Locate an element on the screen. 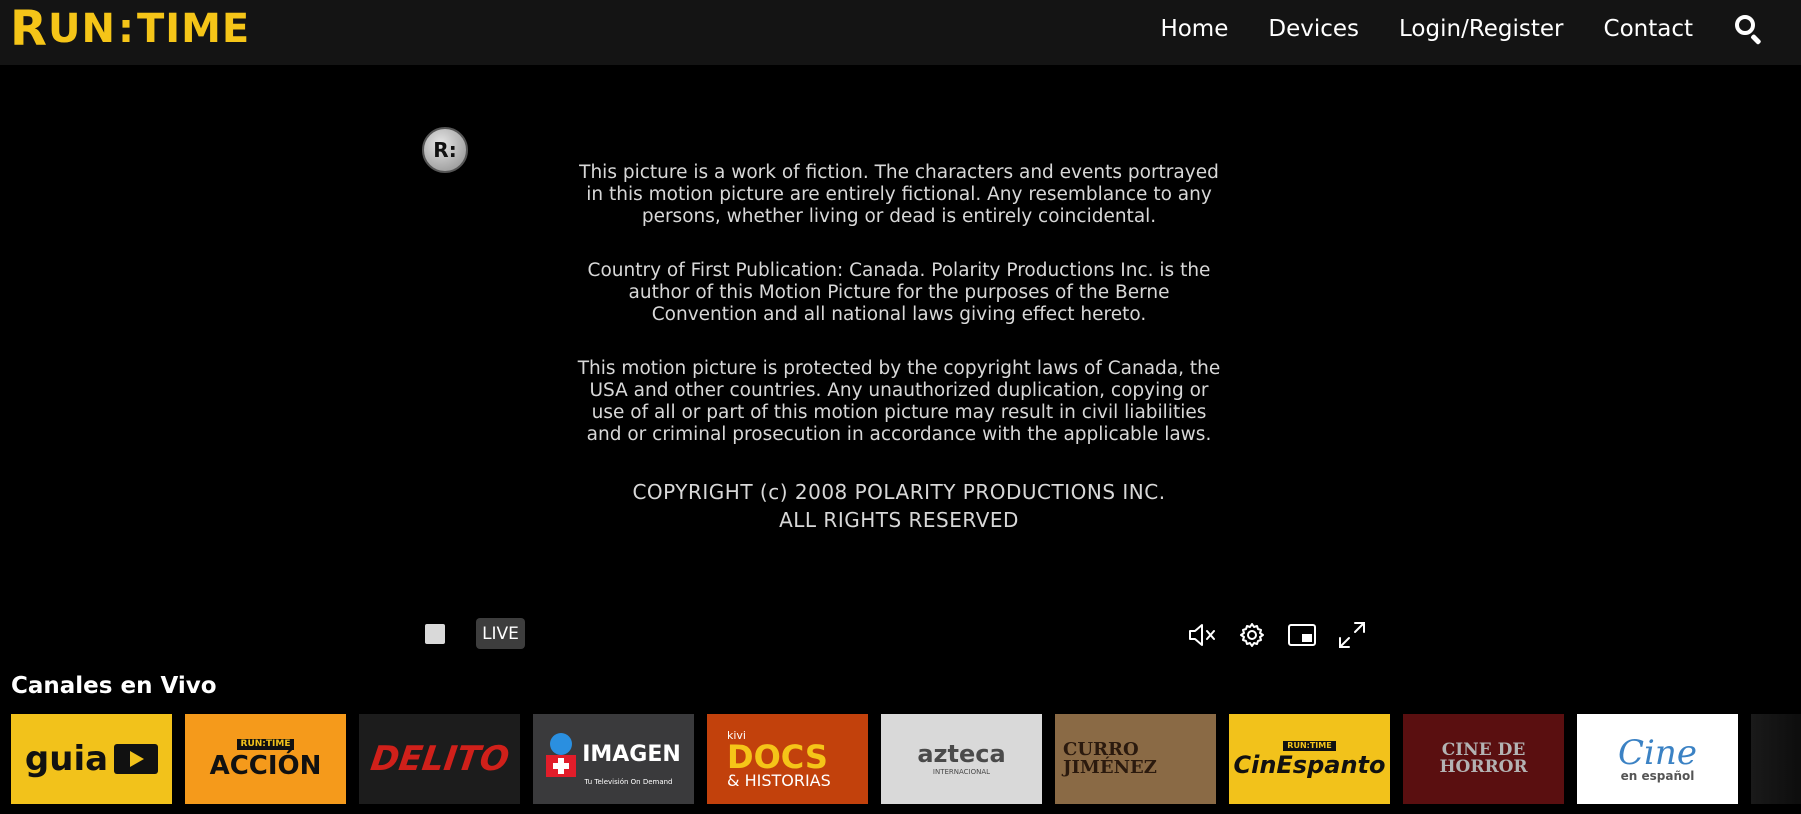  channel-label: DOCS is located at coordinates (777, 756).